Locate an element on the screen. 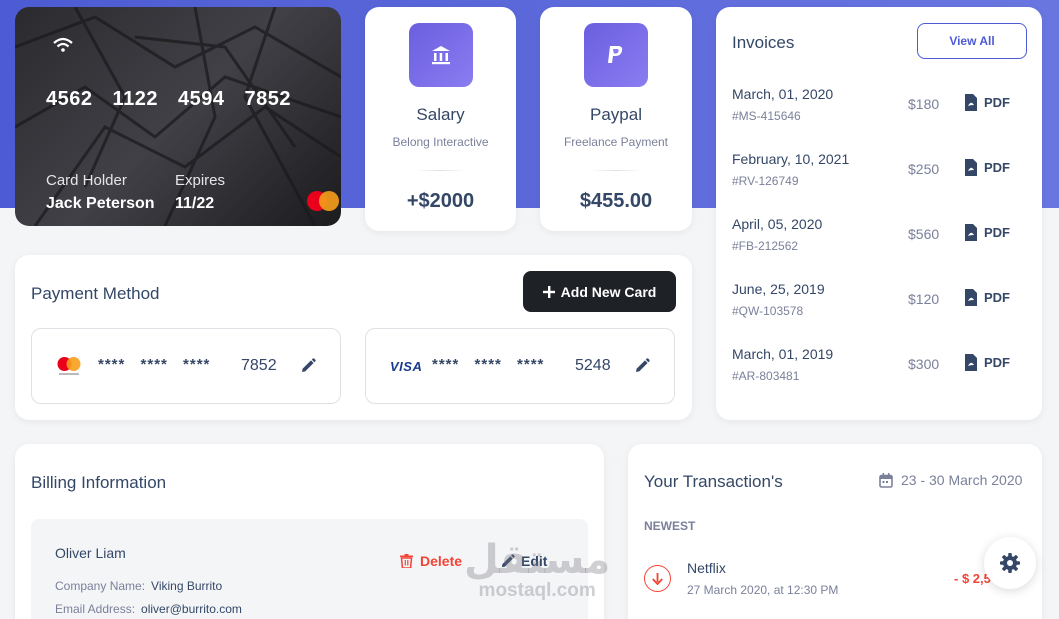 This screenshot has width=1059, height=619. add-new-card-button: Add New Card is located at coordinates (599, 291).